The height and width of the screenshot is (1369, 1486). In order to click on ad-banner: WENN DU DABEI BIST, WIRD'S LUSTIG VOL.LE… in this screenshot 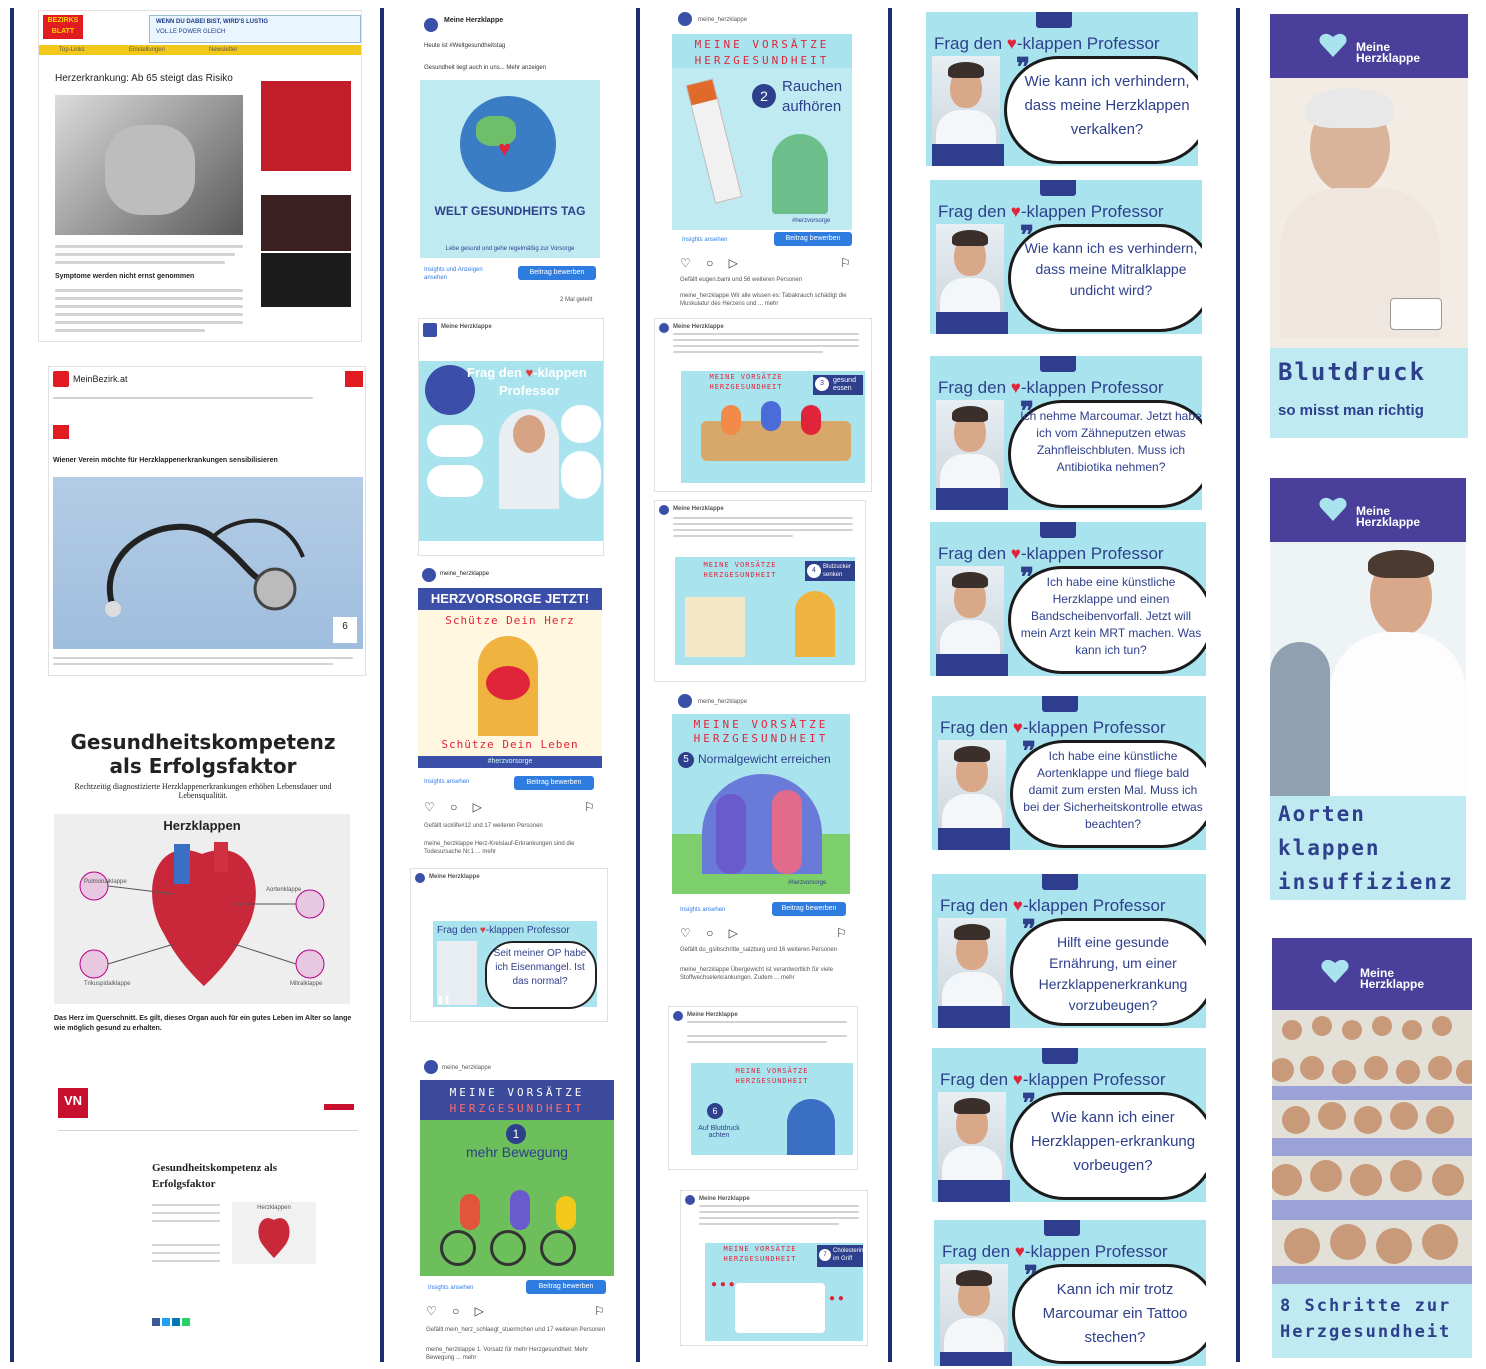, I will do `click(255, 29)`.